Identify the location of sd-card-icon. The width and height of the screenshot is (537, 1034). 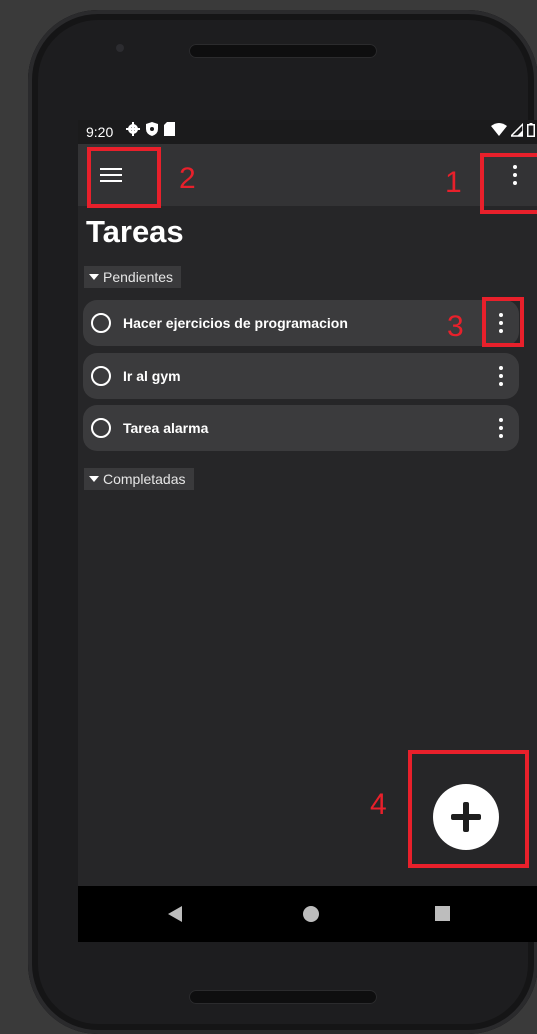
(169, 129).